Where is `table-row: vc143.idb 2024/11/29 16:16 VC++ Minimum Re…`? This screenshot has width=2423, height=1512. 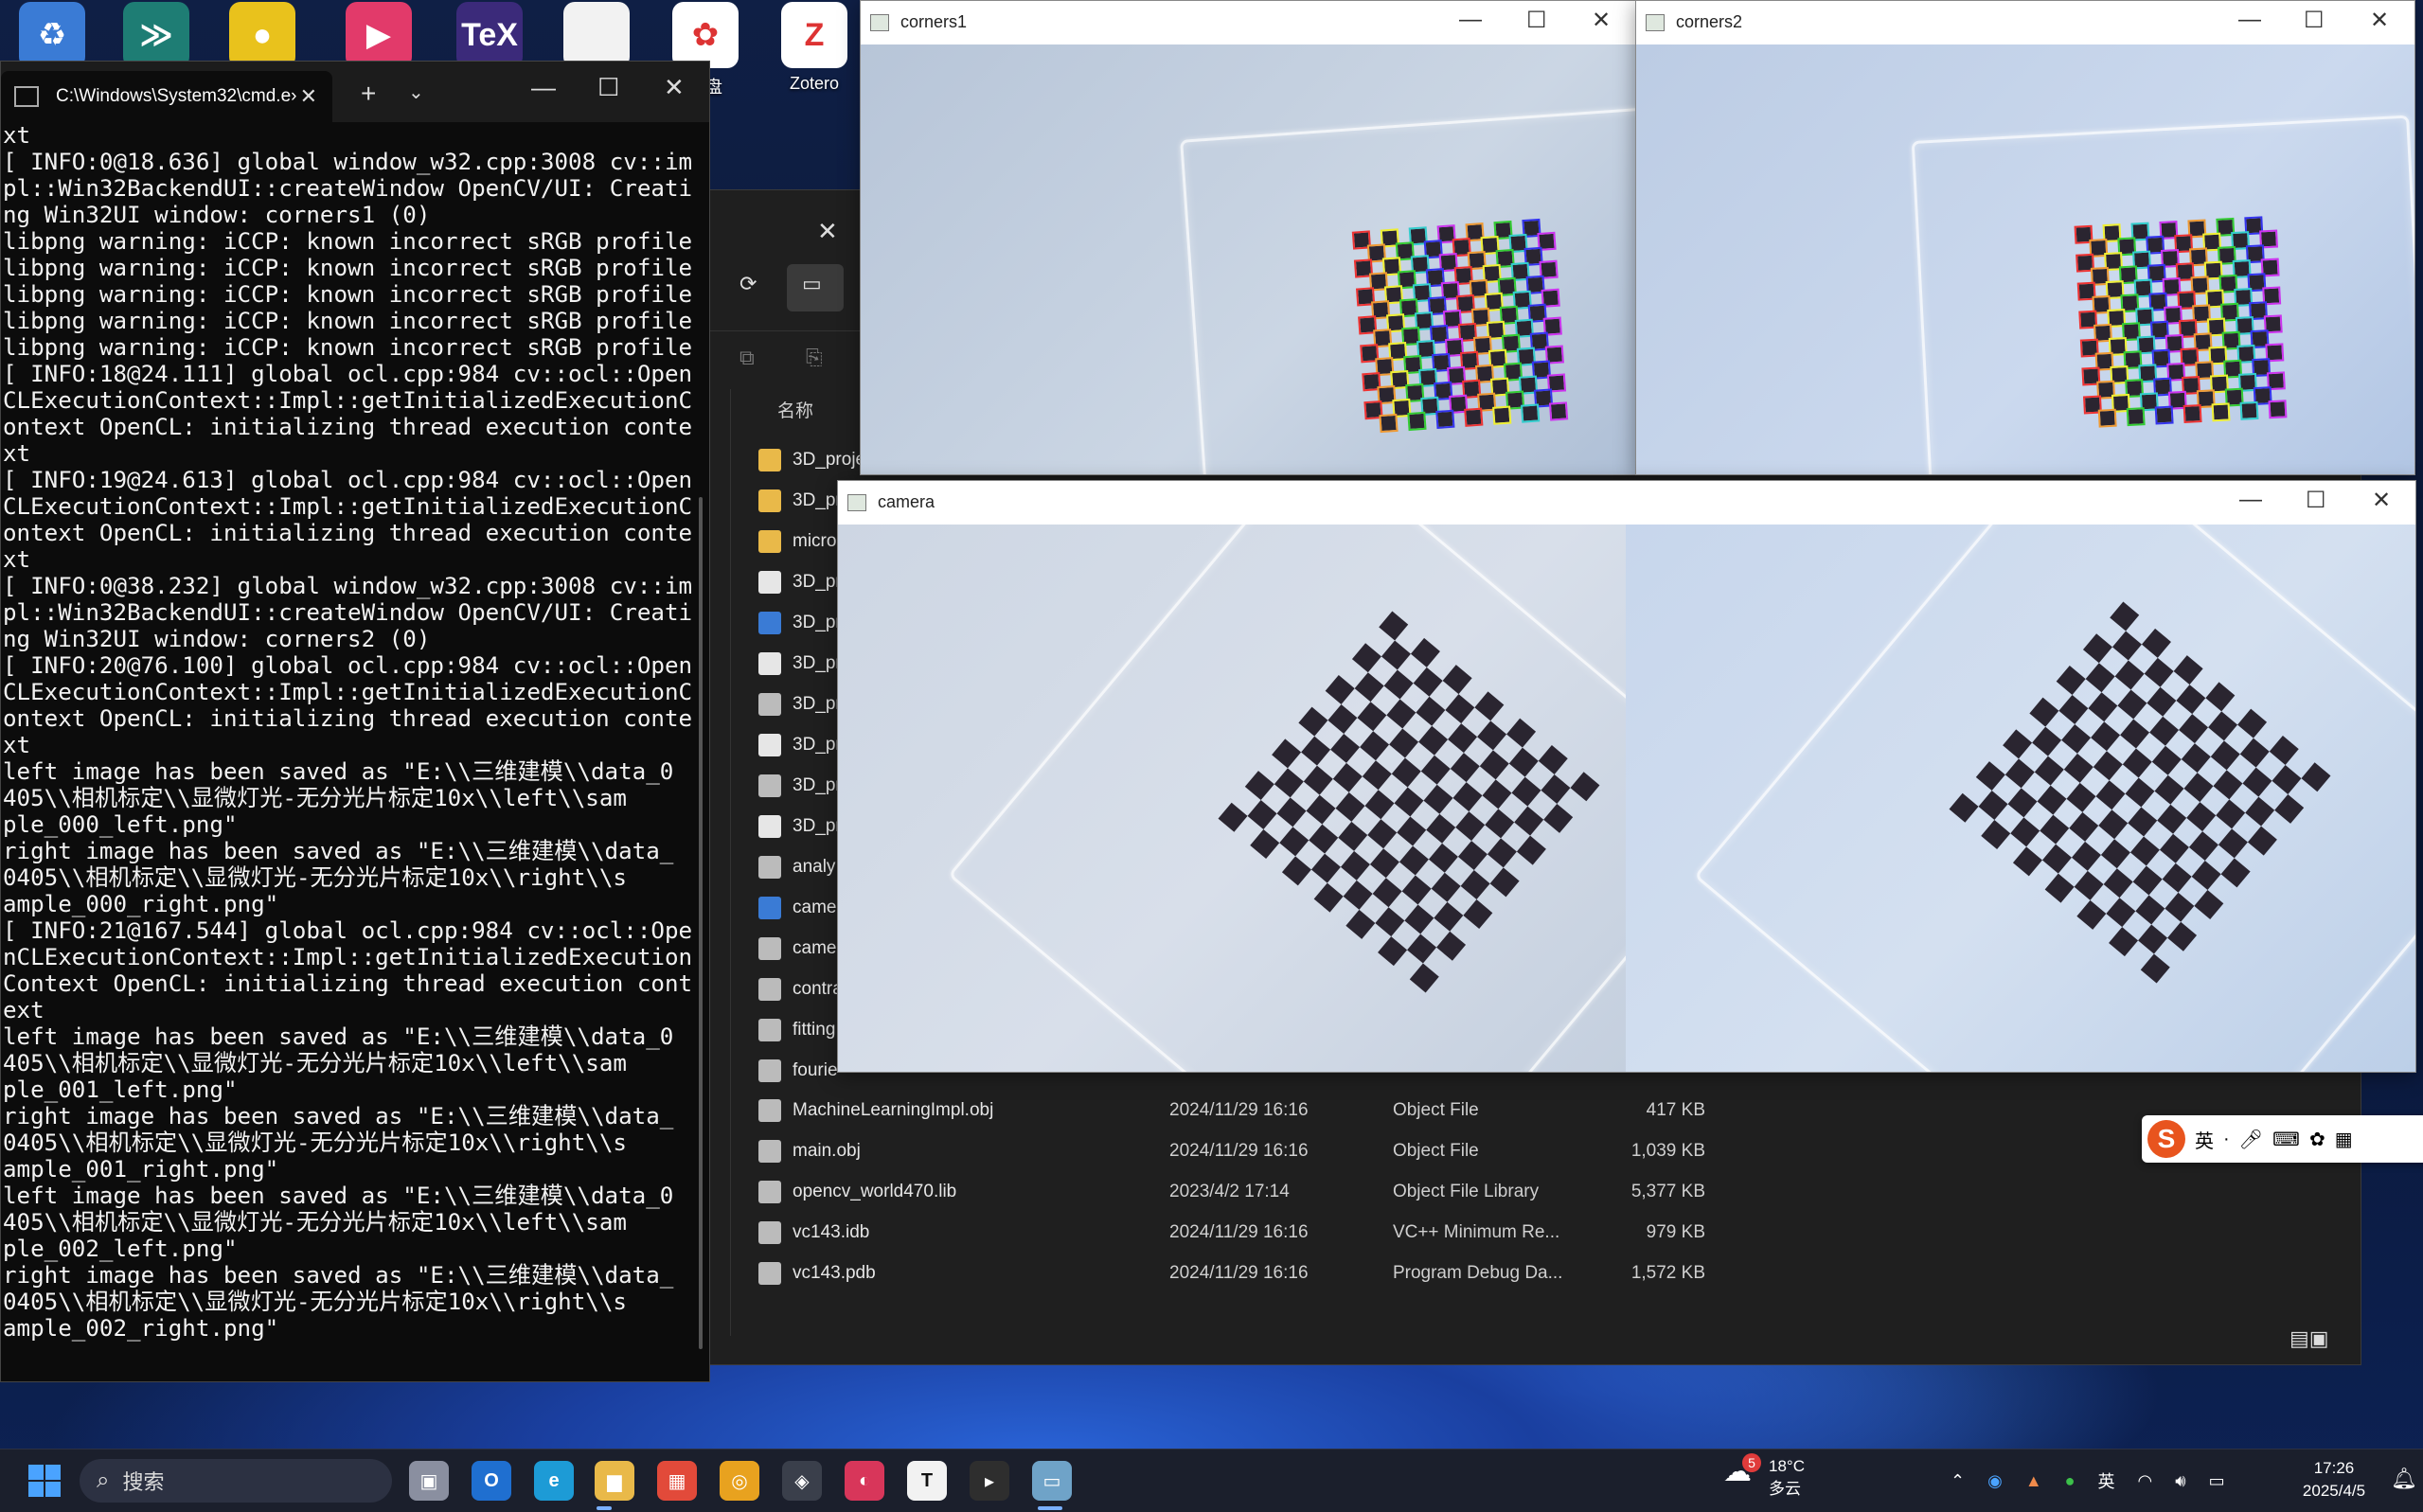 table-row: vc143.idb 2024/11/29 16:16 VC++ Minimum Re… is located at coordinates (1231, 1233).